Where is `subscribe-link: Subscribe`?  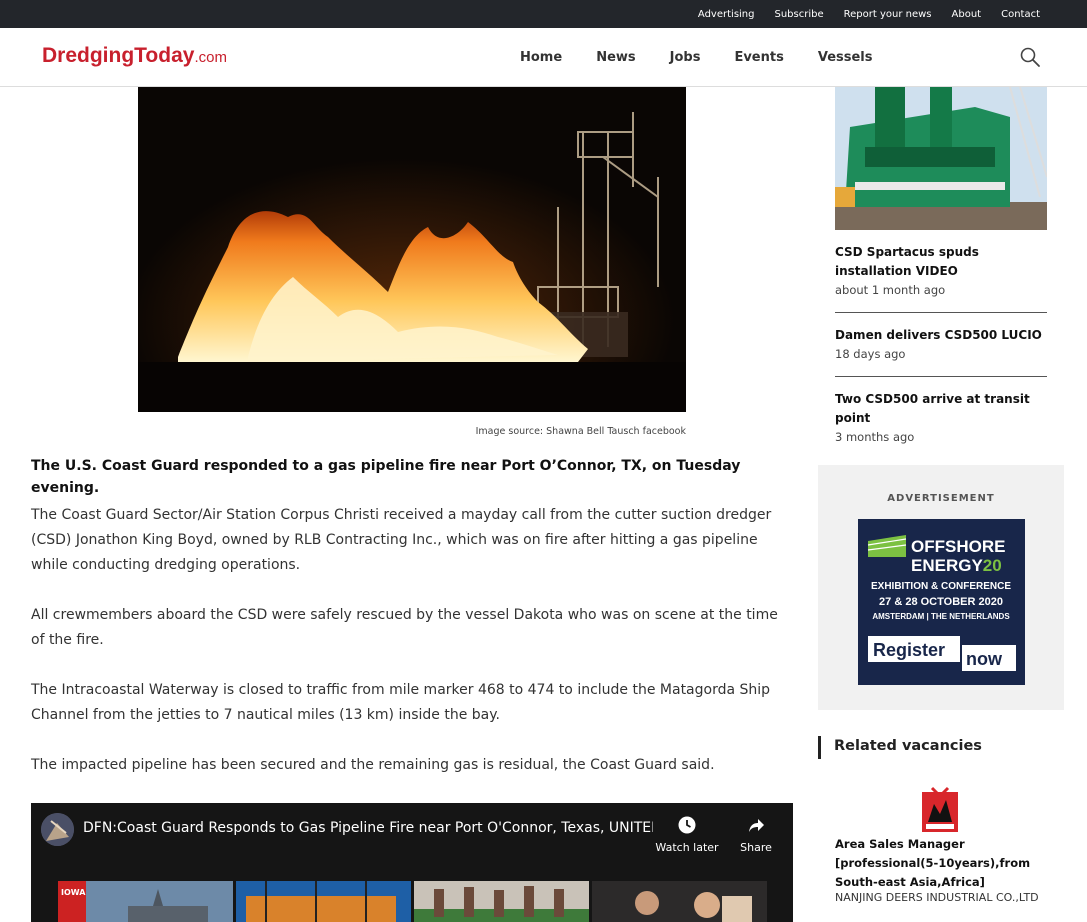
subscribe-link: Subscribe is located at coordinates (799, 14).